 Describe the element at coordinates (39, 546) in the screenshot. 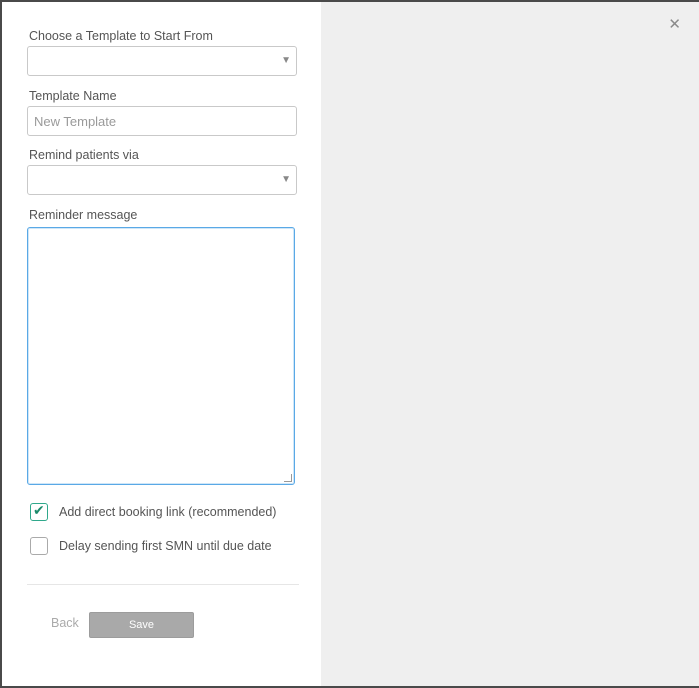

I see `delay-sending-checkbox` at that location.